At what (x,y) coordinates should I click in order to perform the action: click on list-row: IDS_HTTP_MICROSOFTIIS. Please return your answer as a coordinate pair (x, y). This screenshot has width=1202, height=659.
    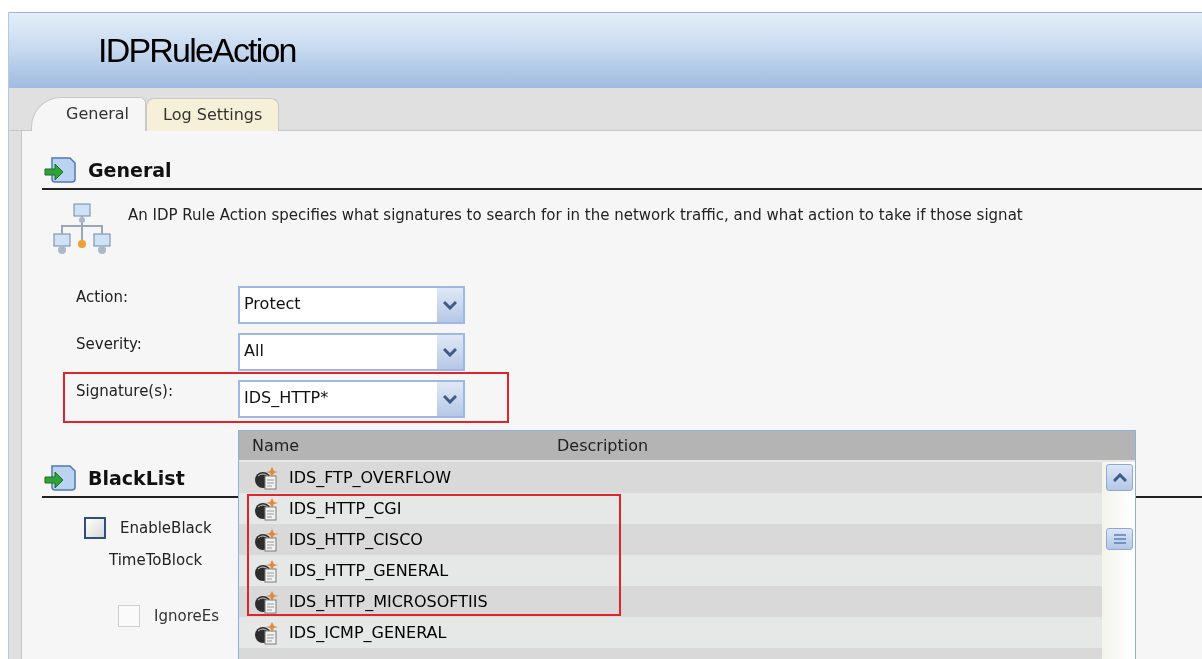
    Looking at the image, I should click on (671, 601).